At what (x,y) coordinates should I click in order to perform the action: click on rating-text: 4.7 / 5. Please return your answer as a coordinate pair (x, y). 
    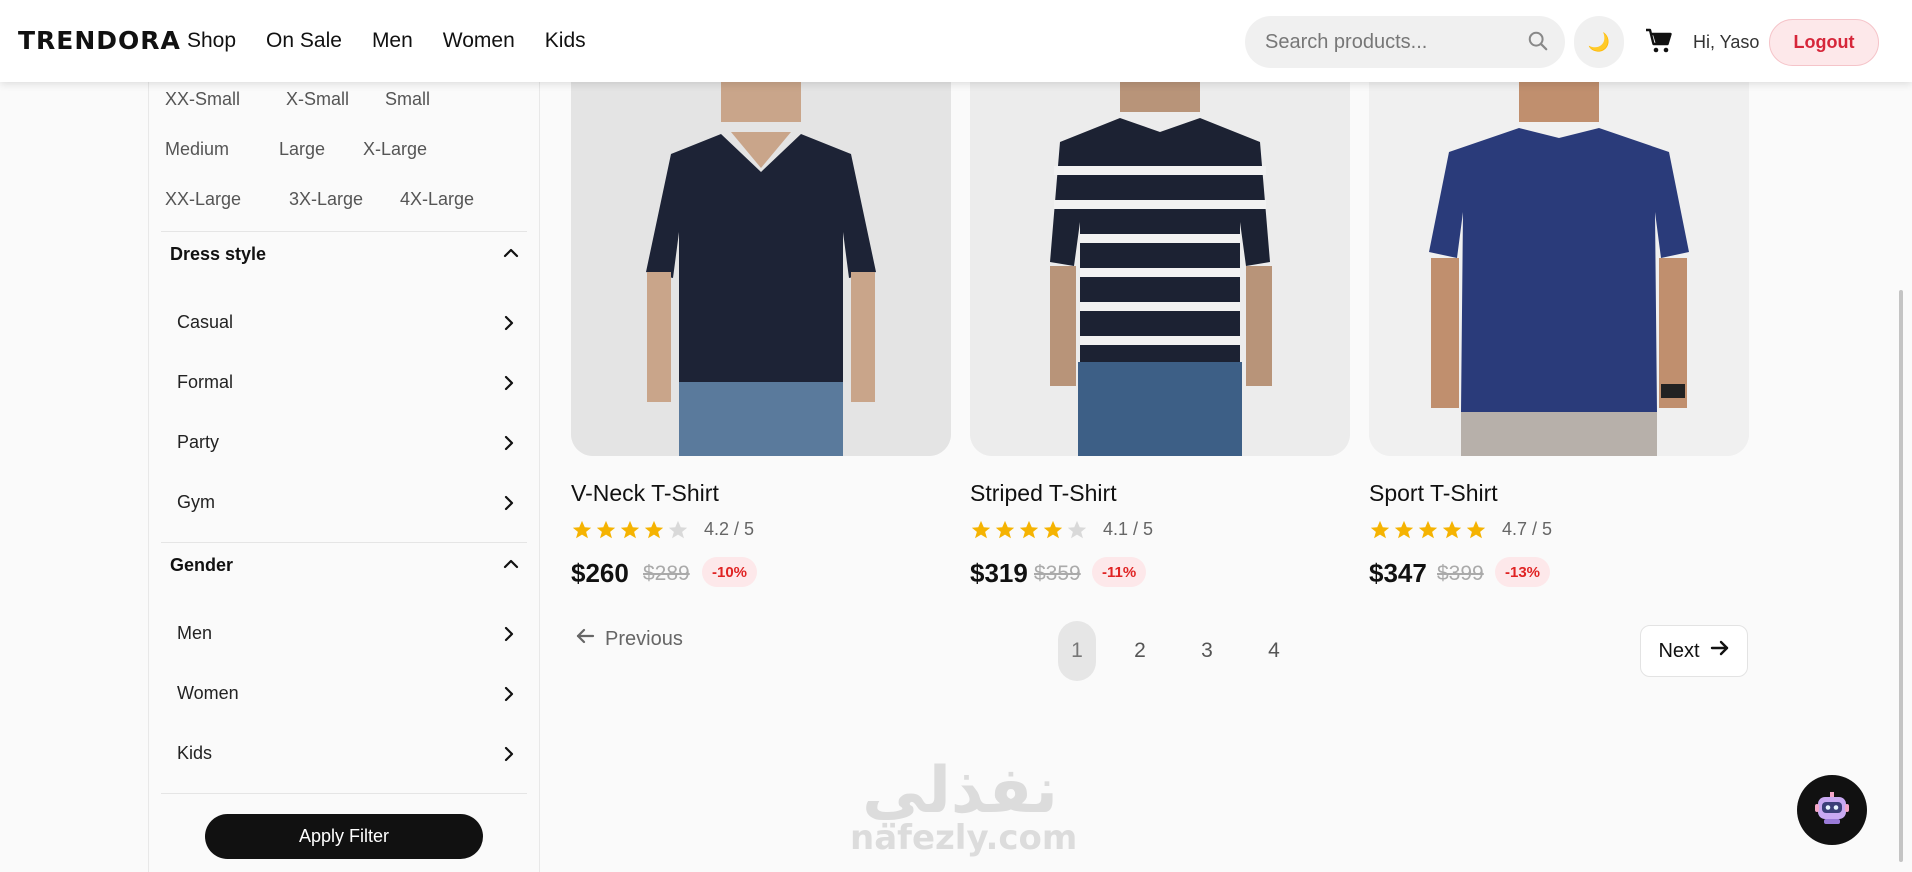
    Looking at the image, I should click on (1527, 529).